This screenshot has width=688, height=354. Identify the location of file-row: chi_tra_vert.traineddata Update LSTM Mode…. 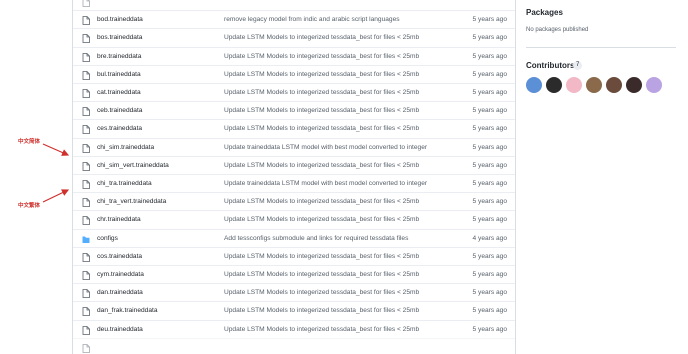
(294, 201).